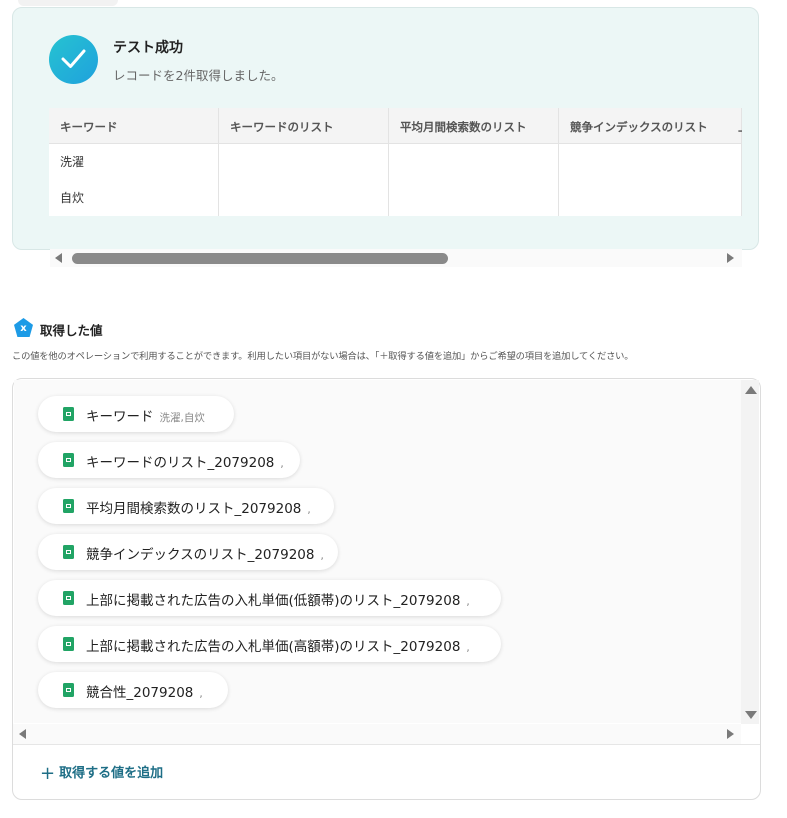 Image resolution: width=787 pixels, height=818 pixels. I want to click on plus-icon: +, so click(48, 773).